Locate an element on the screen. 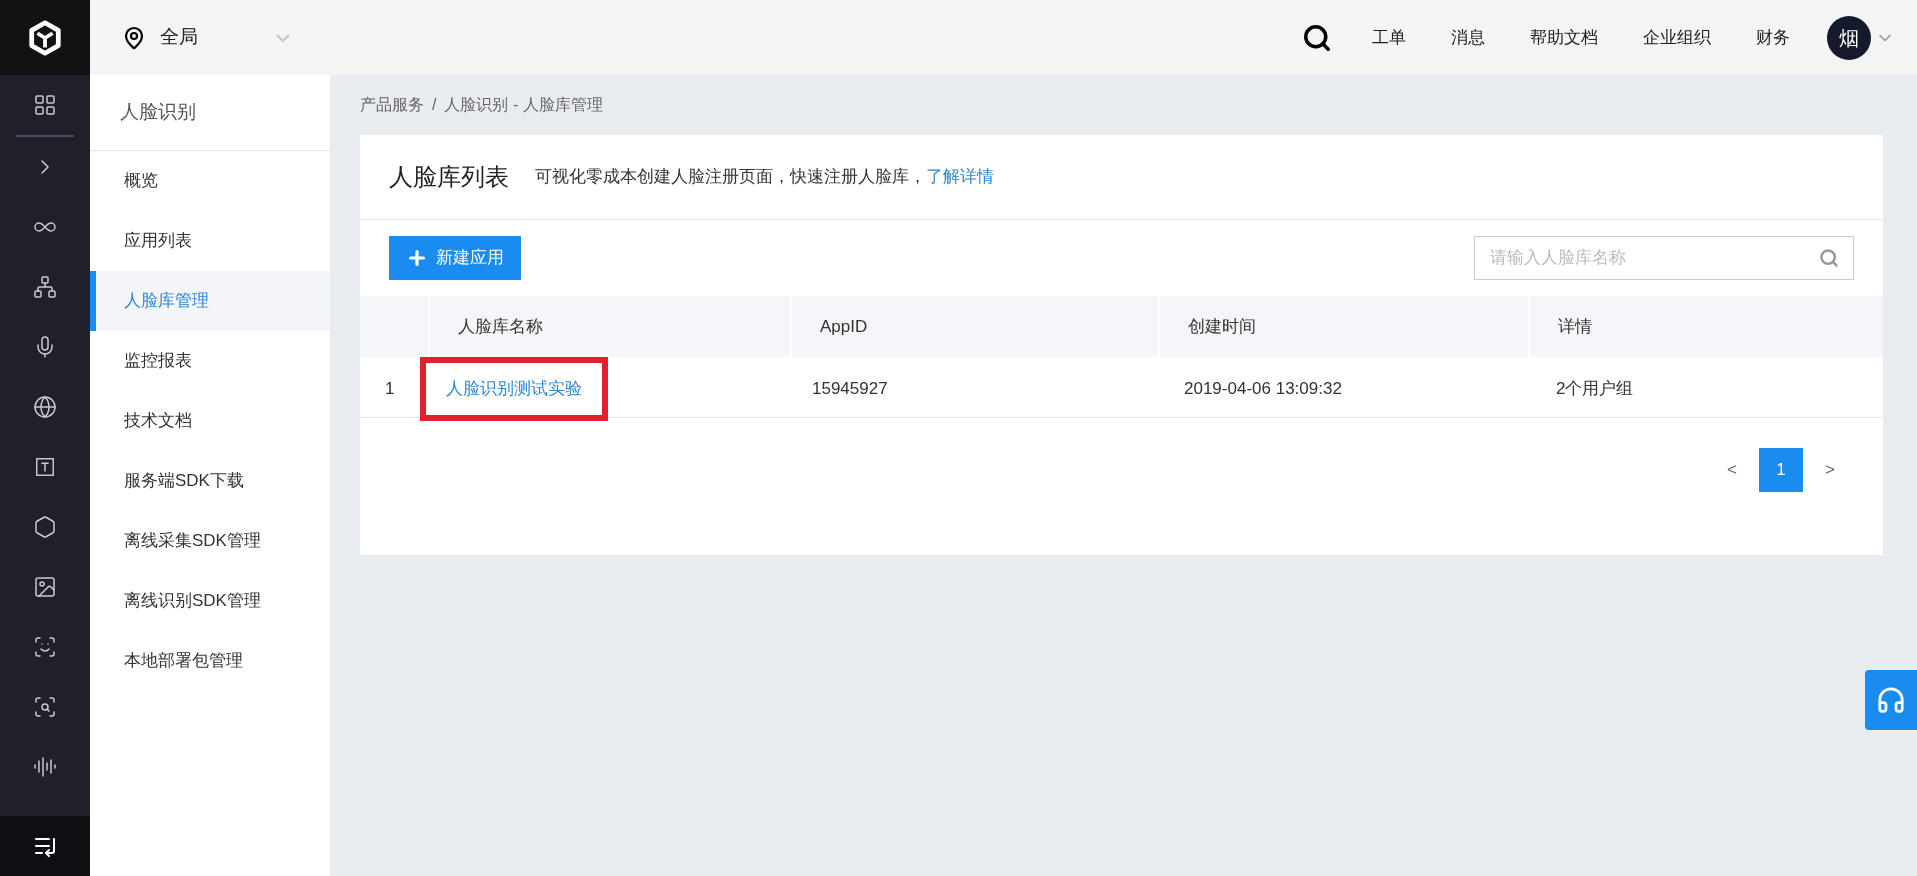  card-description: 可视化零成本创建人脸注册页面，快速注册人脸库， is located at coordinates (730, 177).